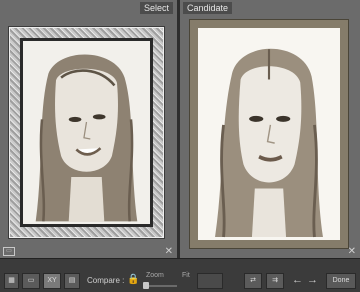 The width and height of the screenshot is (360, 292). Describe the element at coordinates (275, 281) in the screenshot. I see `make-select-icon: ⇉` at that location.